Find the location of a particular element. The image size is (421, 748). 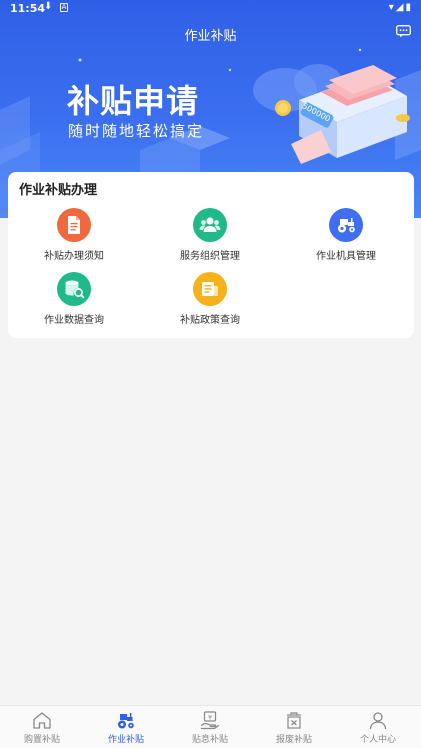

card-title: 作业补贴办理 is located at coordinates (58, 190).